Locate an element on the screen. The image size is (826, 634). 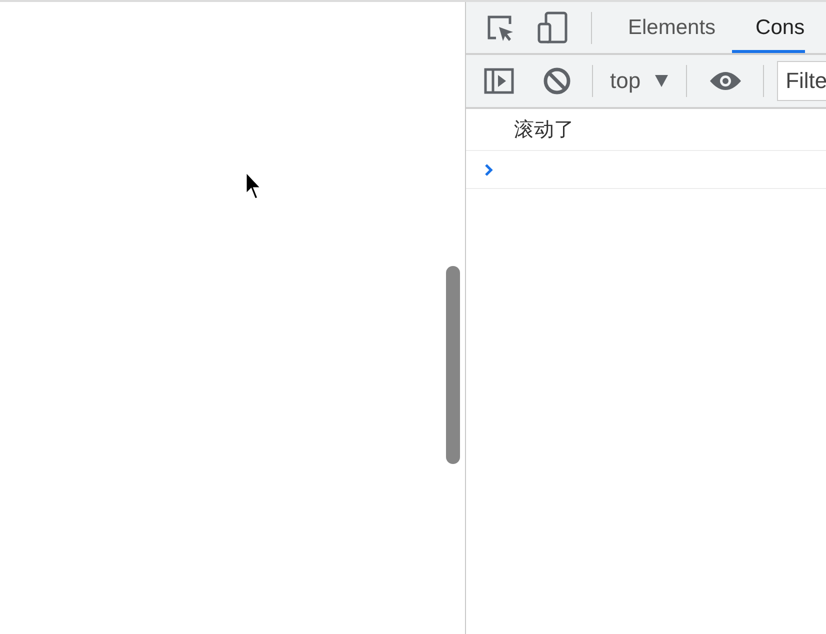
context-dropdown: top is located at coordinates (639, 81).